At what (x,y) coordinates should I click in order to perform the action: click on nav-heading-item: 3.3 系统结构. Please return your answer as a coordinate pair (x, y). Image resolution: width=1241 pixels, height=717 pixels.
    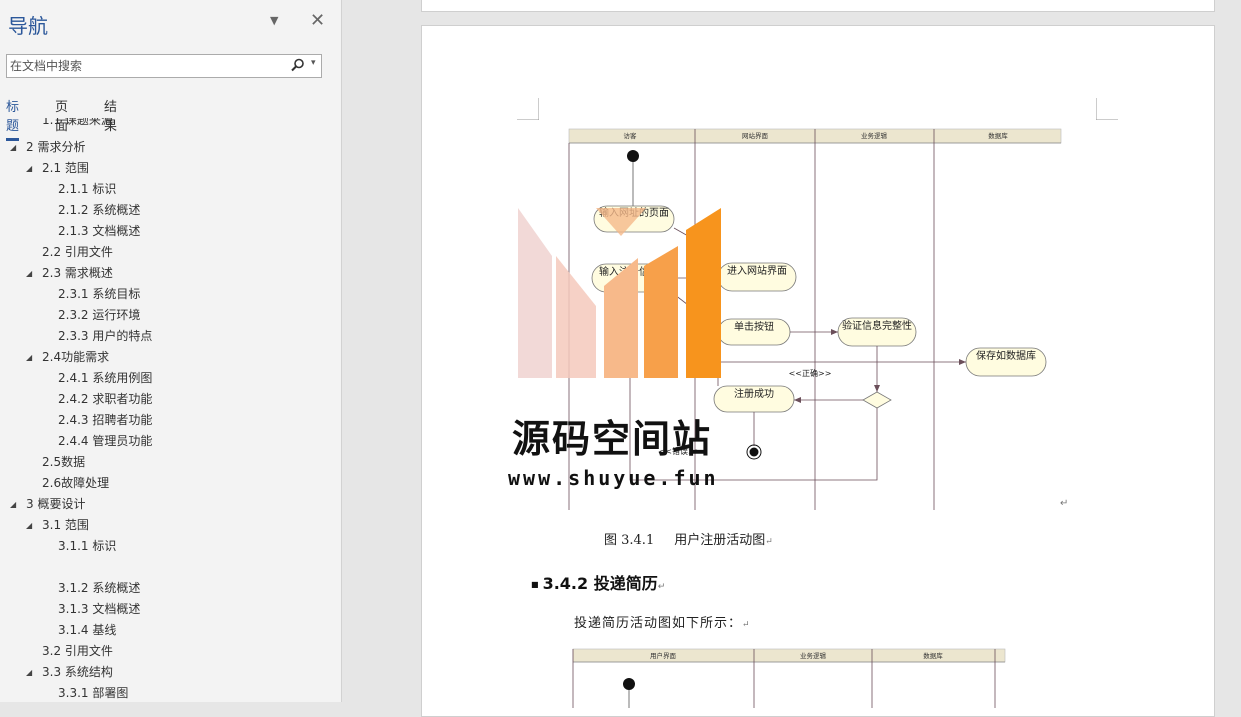
    Looking at the image, I should click on (77, 672).